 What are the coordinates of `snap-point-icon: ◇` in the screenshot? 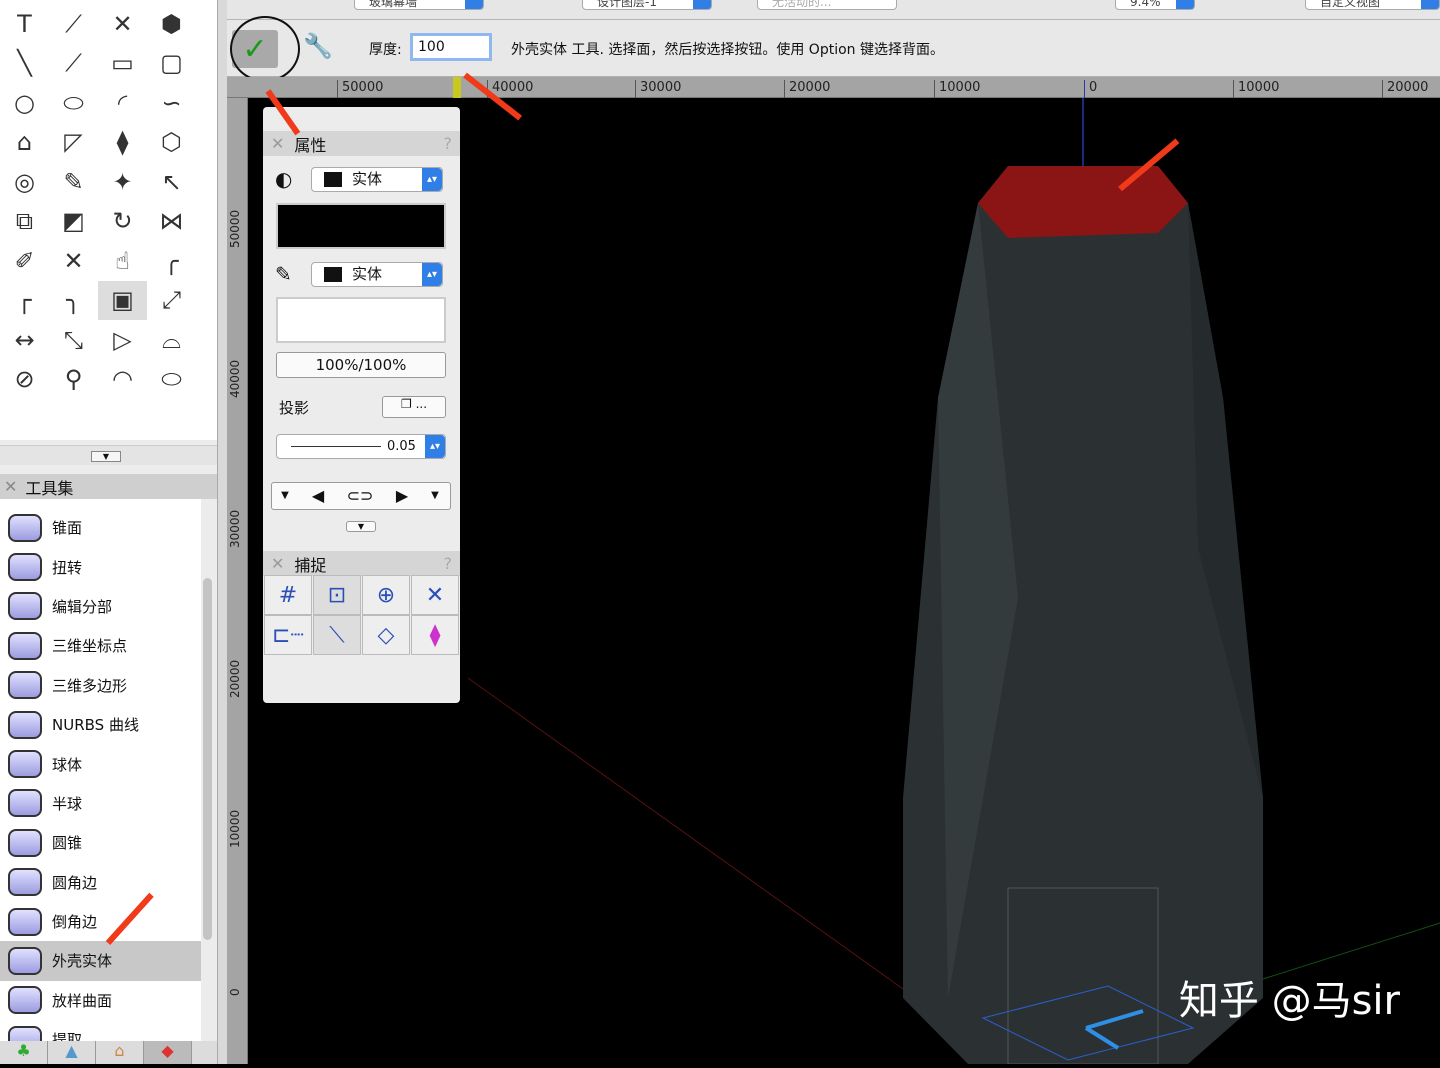 It's located at (386, 635).